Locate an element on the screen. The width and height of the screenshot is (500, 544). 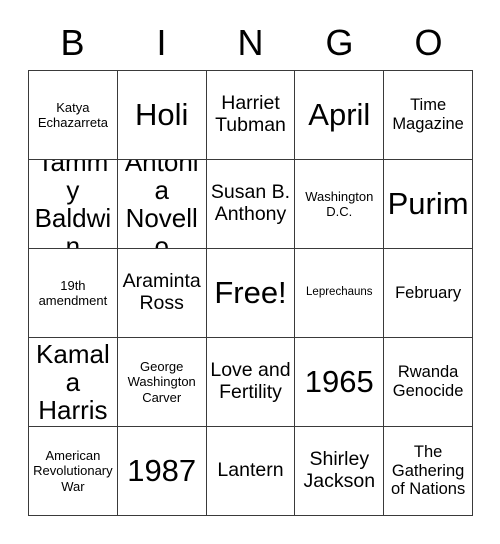
bingo-cell-r3c5: February is located at coordinates (428, 293).